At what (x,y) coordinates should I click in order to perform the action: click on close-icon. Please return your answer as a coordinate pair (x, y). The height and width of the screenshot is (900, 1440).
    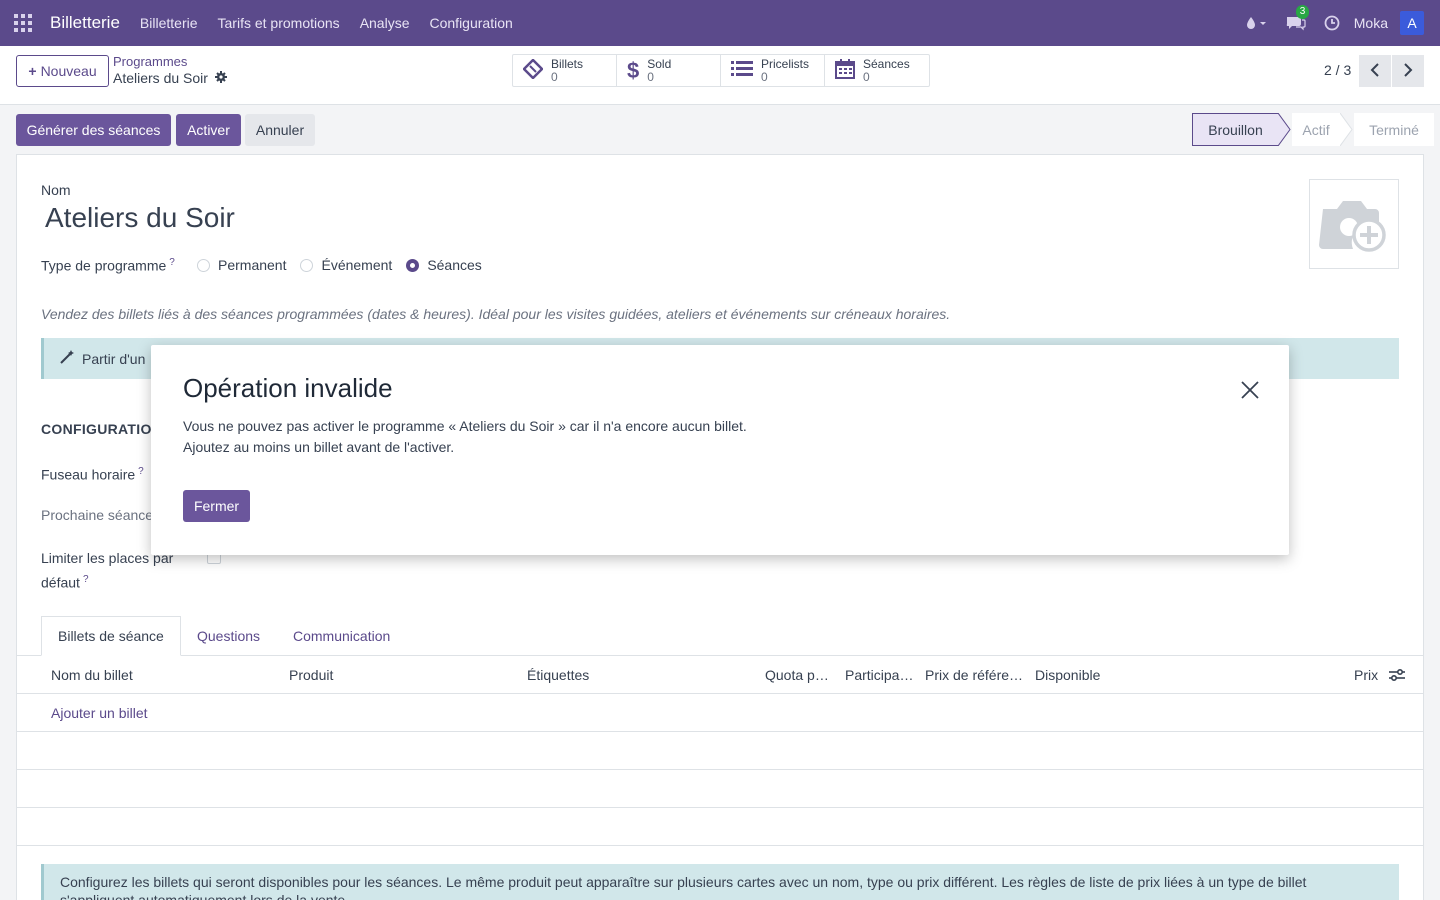
    Looking at the image, I should click on (1250, 390).